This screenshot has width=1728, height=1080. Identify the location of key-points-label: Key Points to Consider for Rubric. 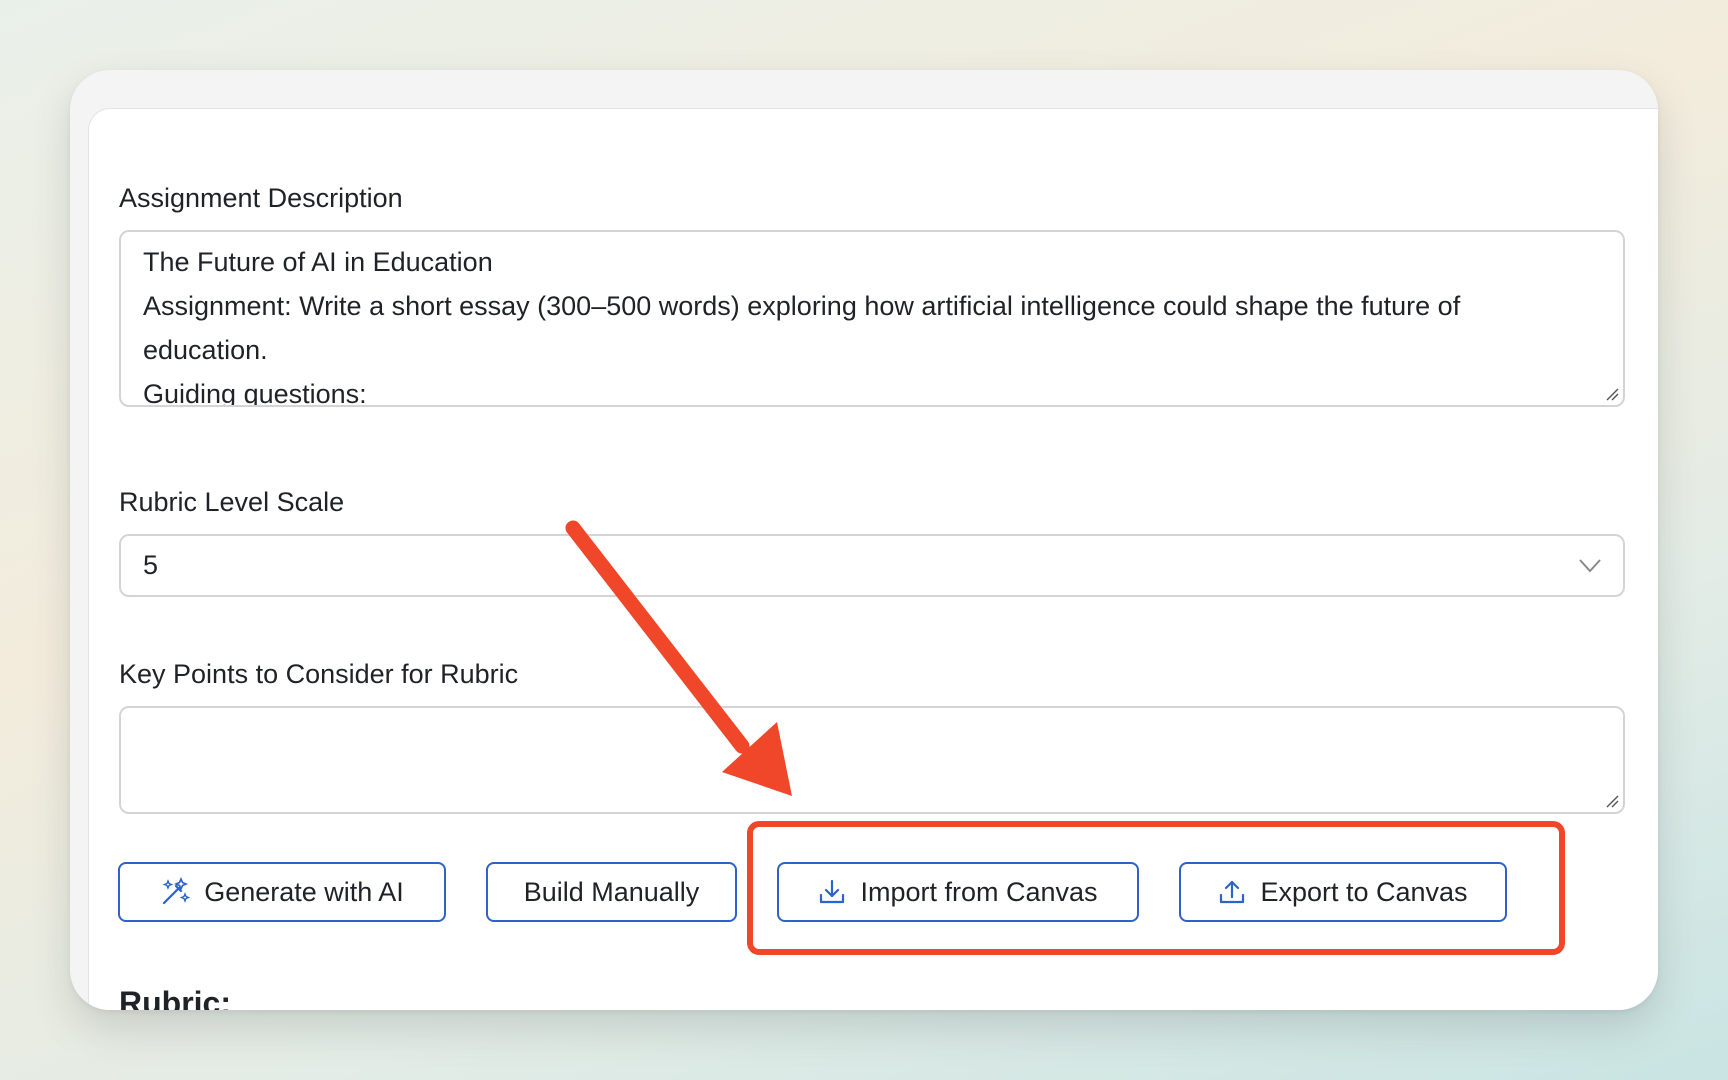
(319, 674).